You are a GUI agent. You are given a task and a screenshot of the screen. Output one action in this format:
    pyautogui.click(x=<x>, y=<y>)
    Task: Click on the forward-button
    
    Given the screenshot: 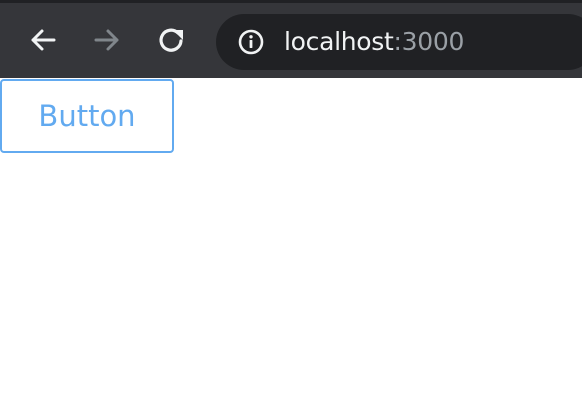 What is the action you would take?
    pyautogui.click(x=107, y=40)
    